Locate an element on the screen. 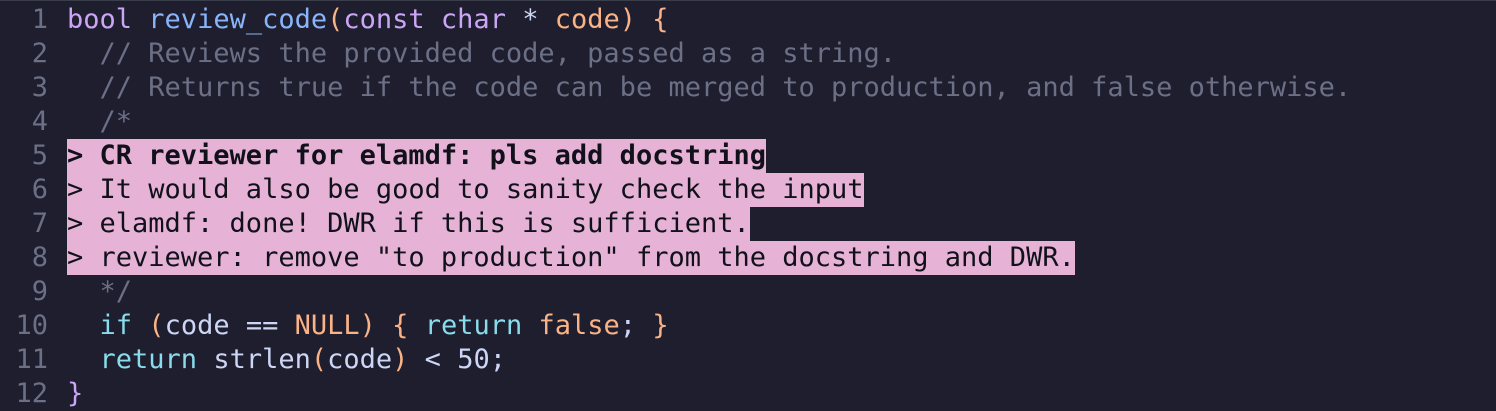 Image resolution: width=1496 pixels, height=411 pixels. line-content: if (code == NULL) { return false; } is located at coordinates (368, 326).